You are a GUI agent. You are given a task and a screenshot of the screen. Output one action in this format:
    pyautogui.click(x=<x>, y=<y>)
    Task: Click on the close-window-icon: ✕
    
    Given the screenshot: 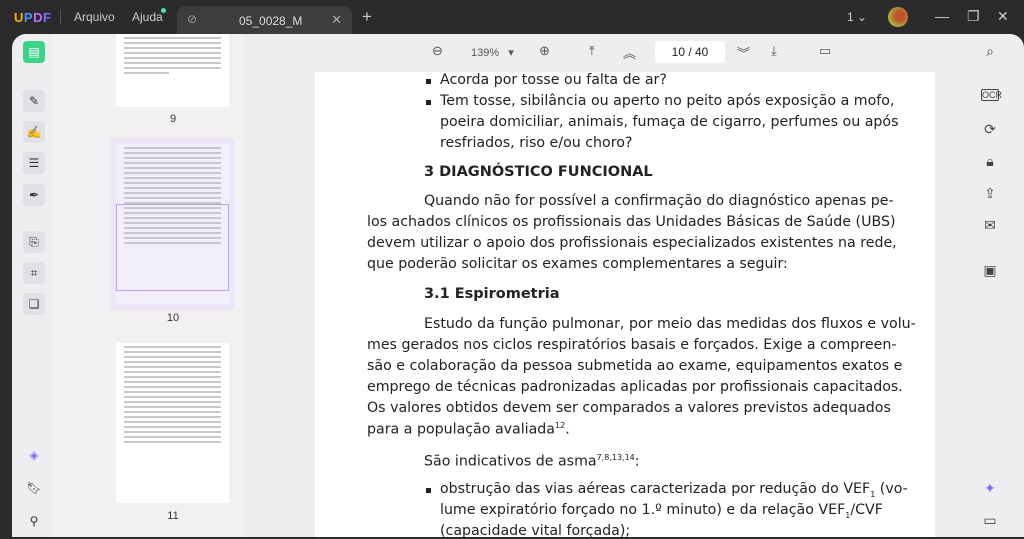 What is the action you would take?
    pyautogui.click(x=1003, y=16)
    